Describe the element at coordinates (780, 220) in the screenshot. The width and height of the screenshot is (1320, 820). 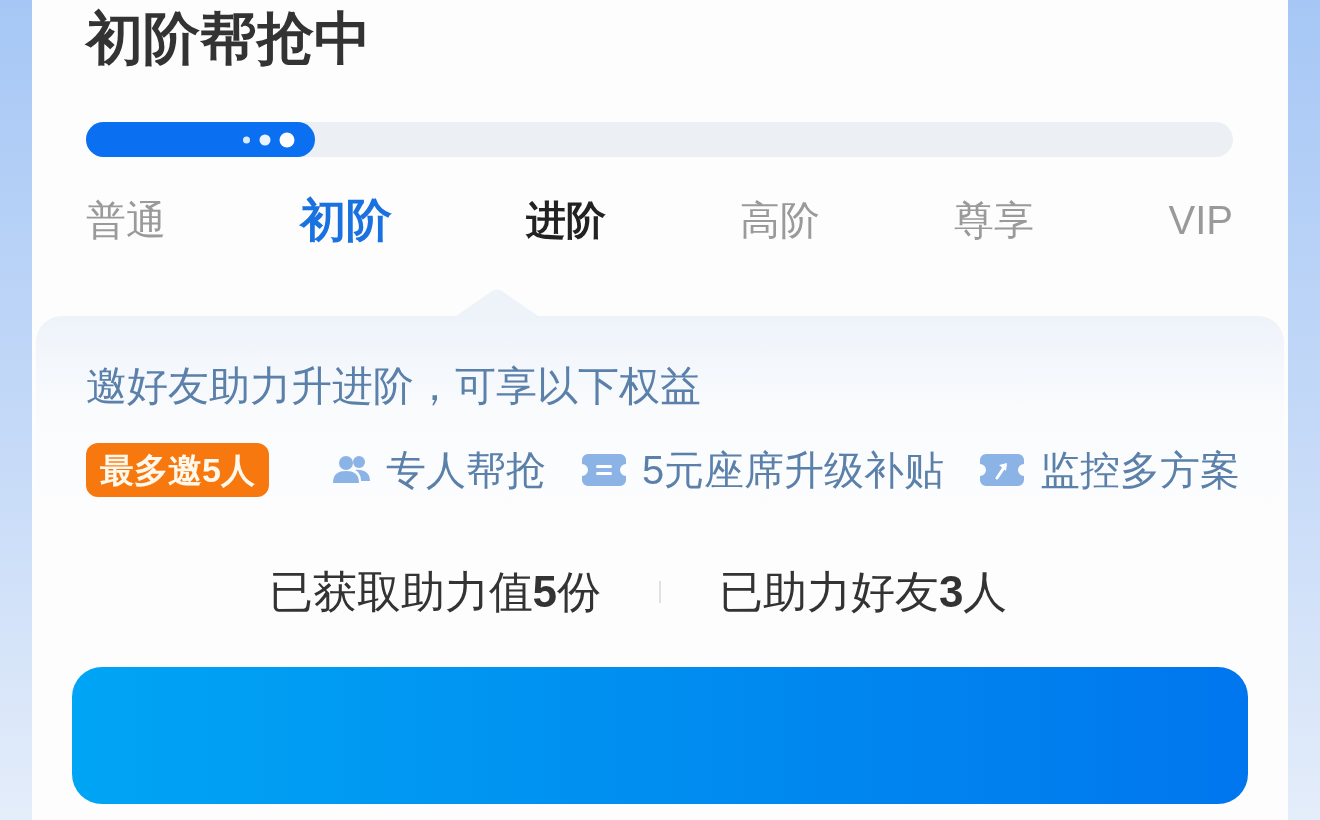
I see `level-tab: 高阶` at that location.